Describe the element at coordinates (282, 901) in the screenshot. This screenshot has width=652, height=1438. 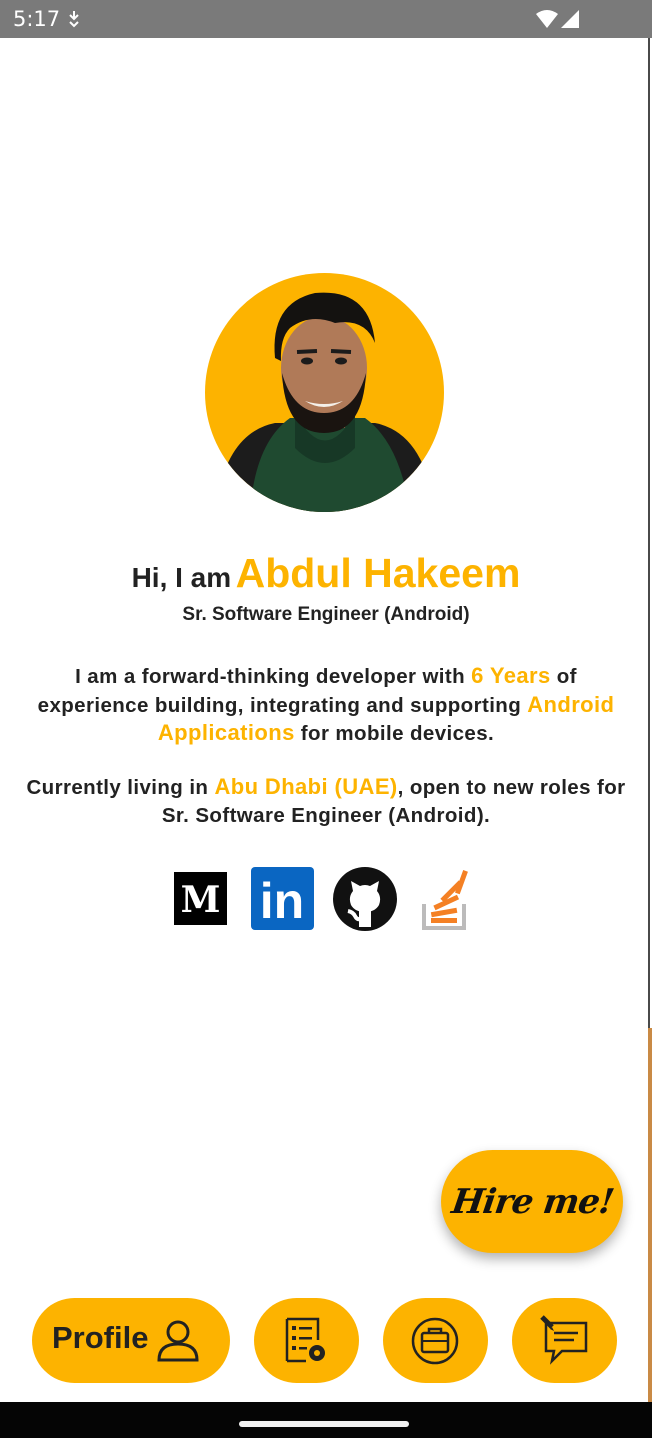
I see `linkedin-text: in` at that location.